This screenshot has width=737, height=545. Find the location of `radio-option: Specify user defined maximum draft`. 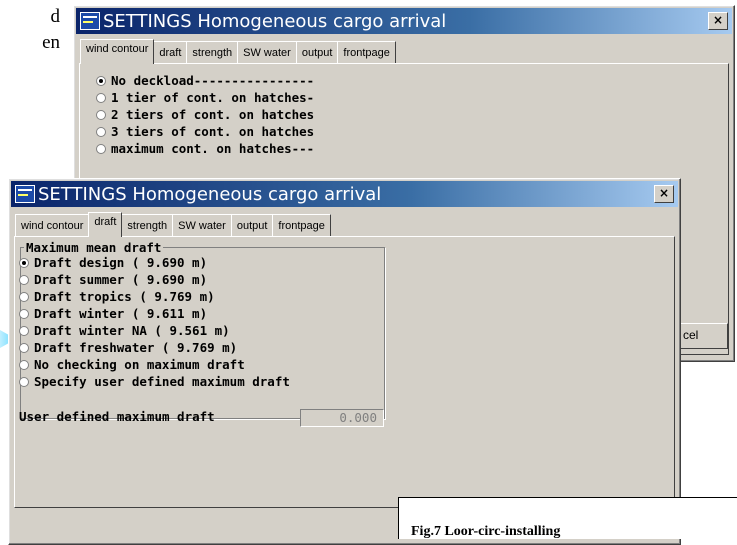

radio-option: Specify user defined maximum draft is located at coordinates (154, 381).